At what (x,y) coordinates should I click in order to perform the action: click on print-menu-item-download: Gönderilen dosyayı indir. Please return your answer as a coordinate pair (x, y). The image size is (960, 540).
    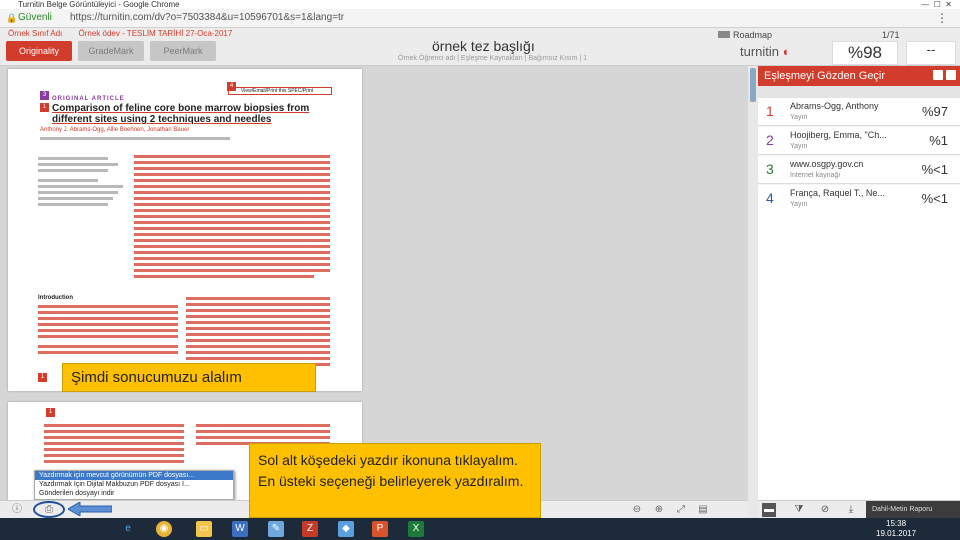
    Looking at the image, I should click on (134, 493).